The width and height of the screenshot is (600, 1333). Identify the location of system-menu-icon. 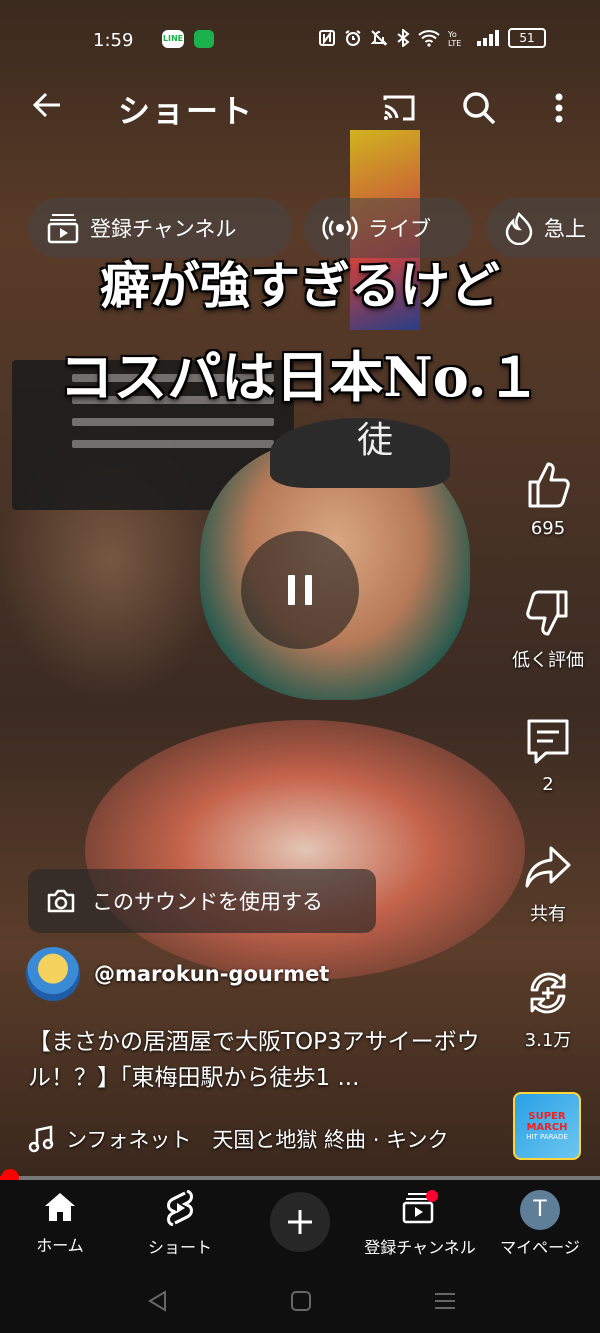
(445, 1301).